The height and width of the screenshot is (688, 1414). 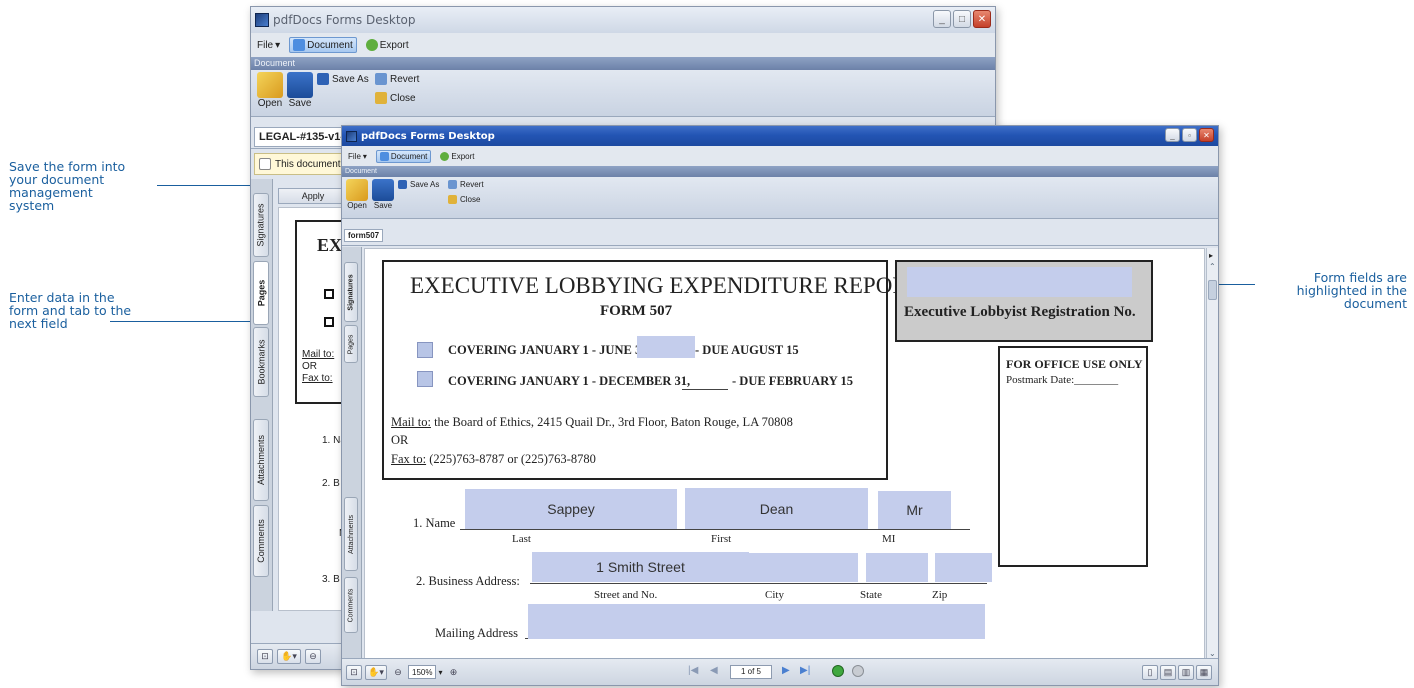 What do you see at coordinates (409, 459) in the screenshot?
I see `fax-to-label: Fax to:` at bounding box center [409, 459].